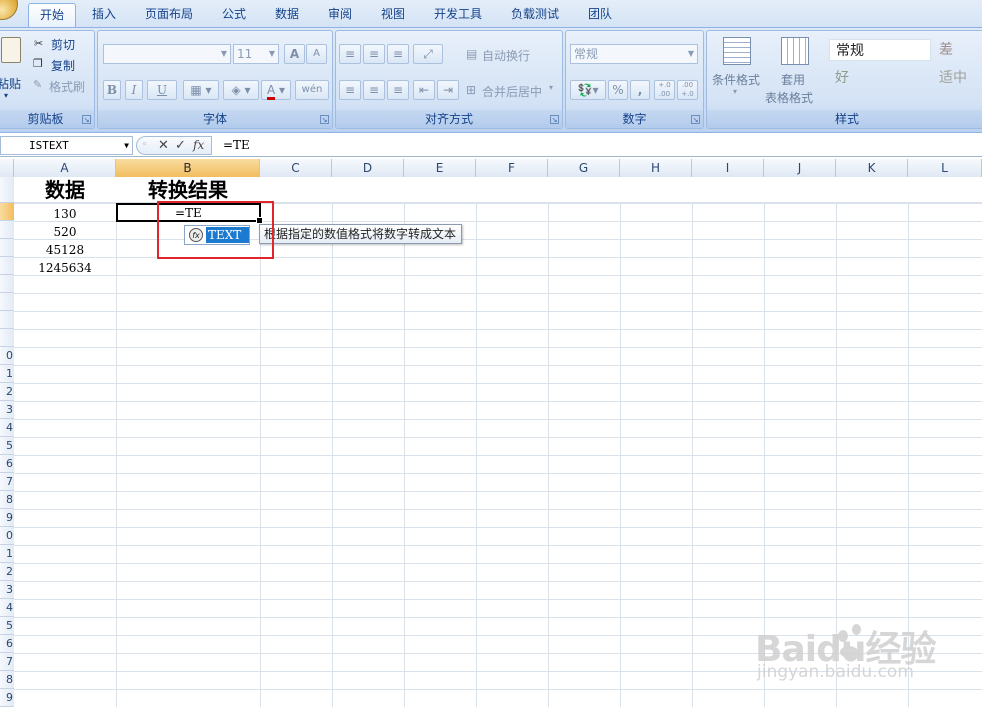 This screenshot has height=707, width=982. What do you see at coordinates (198, 145) in the screenshot?
I see `insert-function-icon: fx` at bounding box center [198, 145].